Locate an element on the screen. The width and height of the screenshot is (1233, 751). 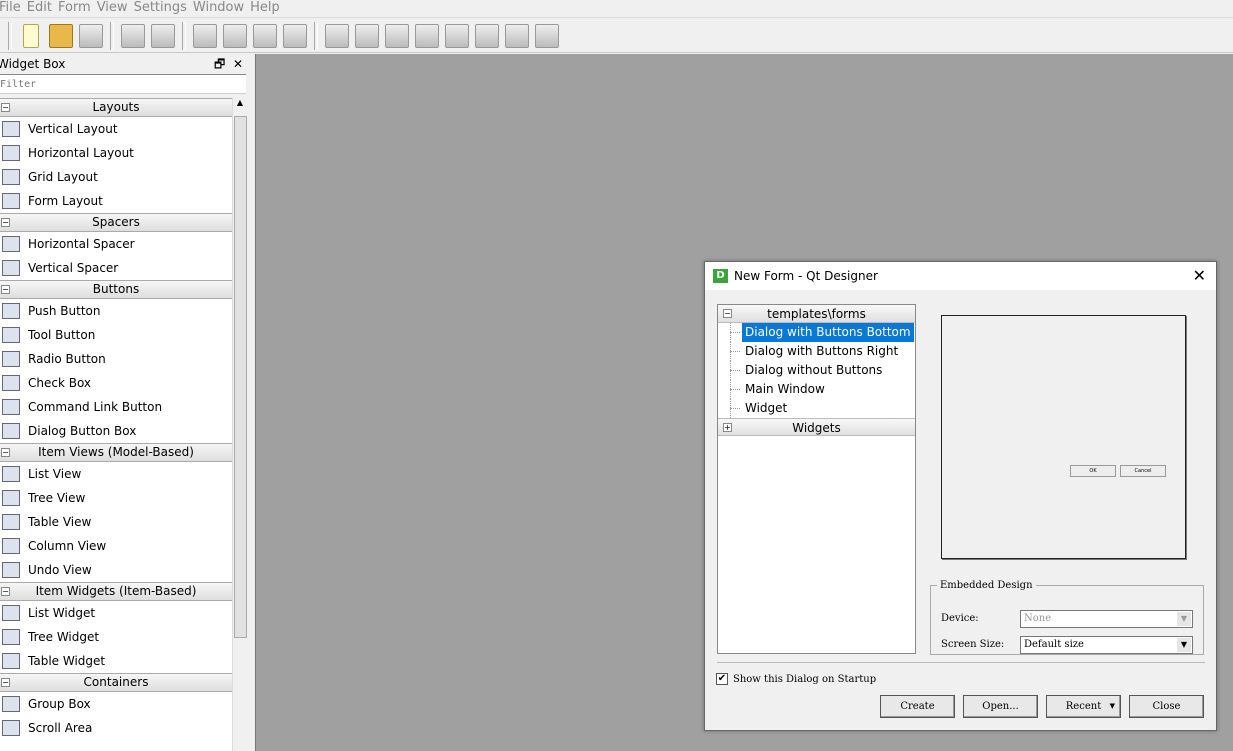
widget-item: Tree Widget is located at coordinates (116, 637).